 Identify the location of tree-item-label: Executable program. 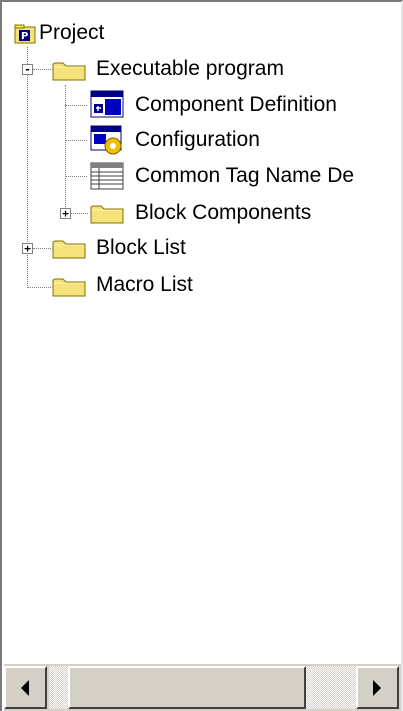
(190, 68).